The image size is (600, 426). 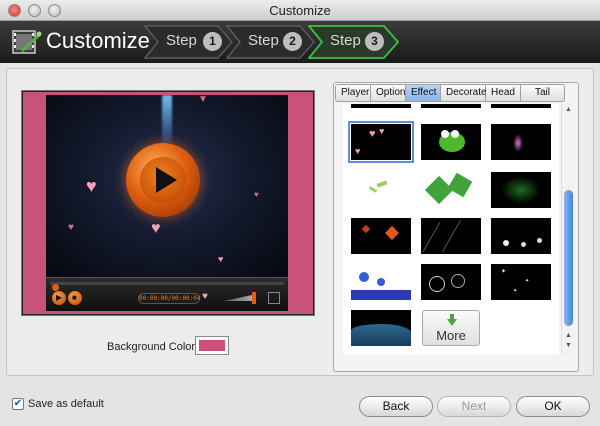 What do you see at coordinates (553, 406) in the screenshot?
I see `ok-button: OK` at bounding box center [553, 406].